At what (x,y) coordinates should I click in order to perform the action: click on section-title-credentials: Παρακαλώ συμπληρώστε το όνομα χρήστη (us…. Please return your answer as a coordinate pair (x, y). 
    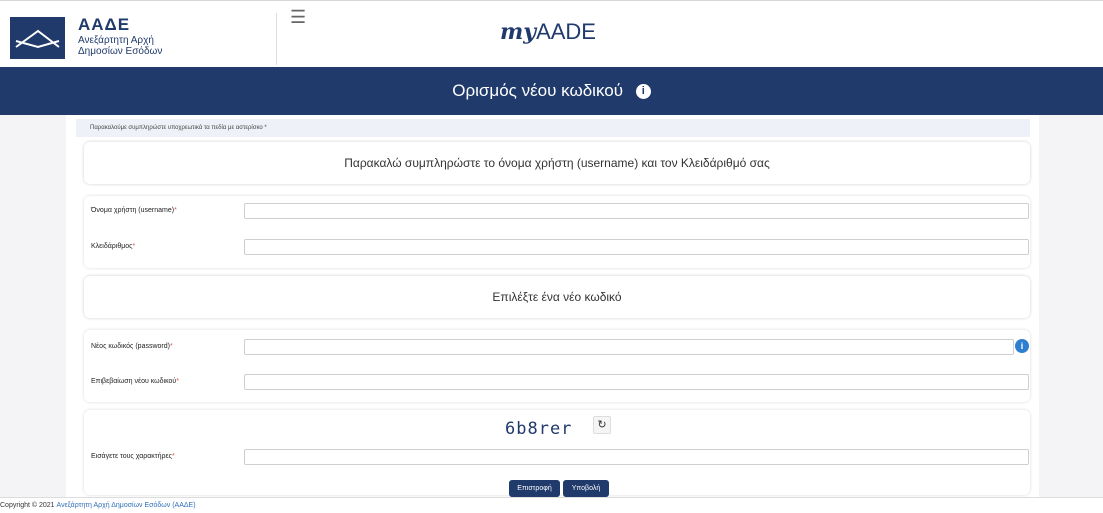
    Looking at the image, I should click on (557, 163).